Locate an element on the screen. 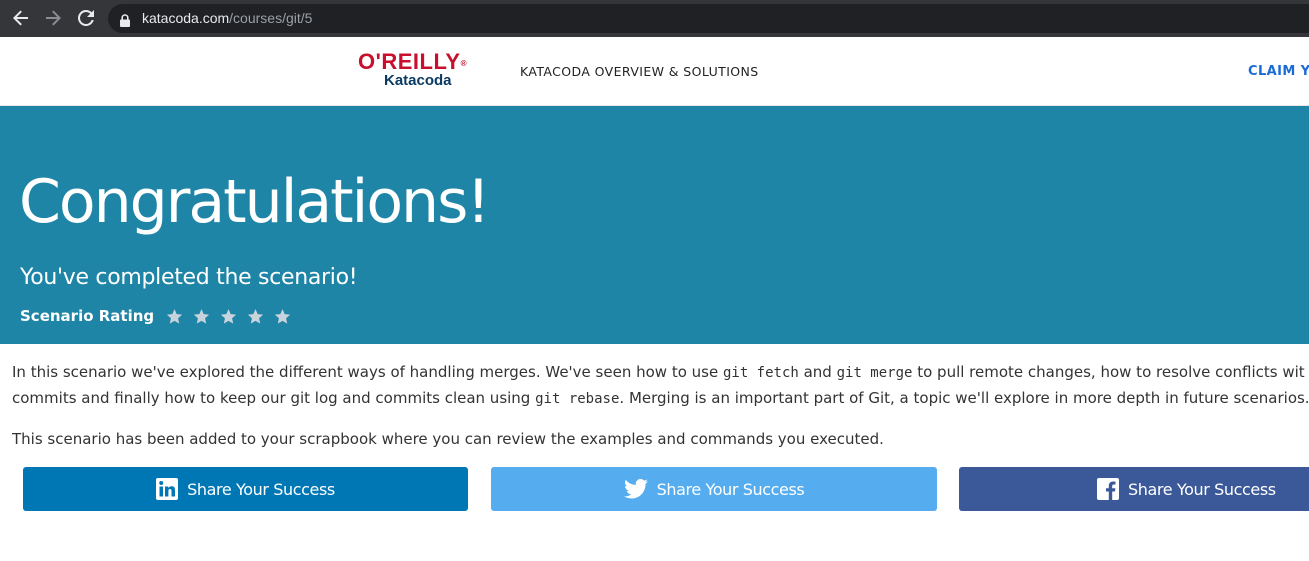 The height and width of the screenshot is (561, 1309). browser-toolbar: katacoda.com/courses/git/5 is located at coordinates (654, 18).